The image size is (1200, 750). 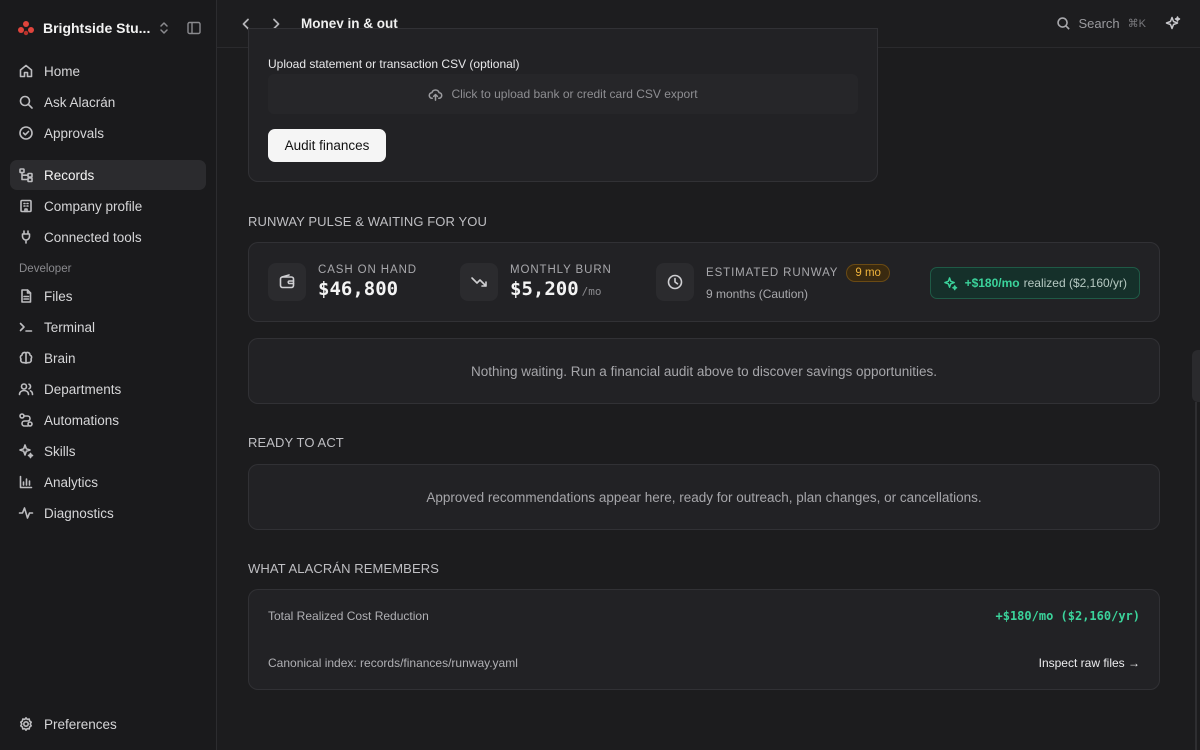 What do you see at coordinates (26, 513) in the screenshot?
I see `activity-icon` at bounding box center [26, 513].